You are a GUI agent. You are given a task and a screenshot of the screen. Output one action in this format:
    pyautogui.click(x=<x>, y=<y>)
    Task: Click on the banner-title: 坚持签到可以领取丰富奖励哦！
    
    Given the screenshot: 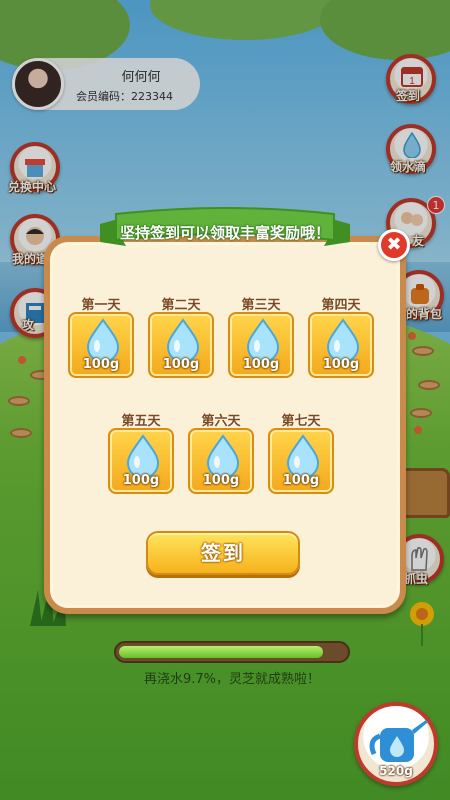 What is the action you would take?
    pyautogui.click(x=224, y=233)
    